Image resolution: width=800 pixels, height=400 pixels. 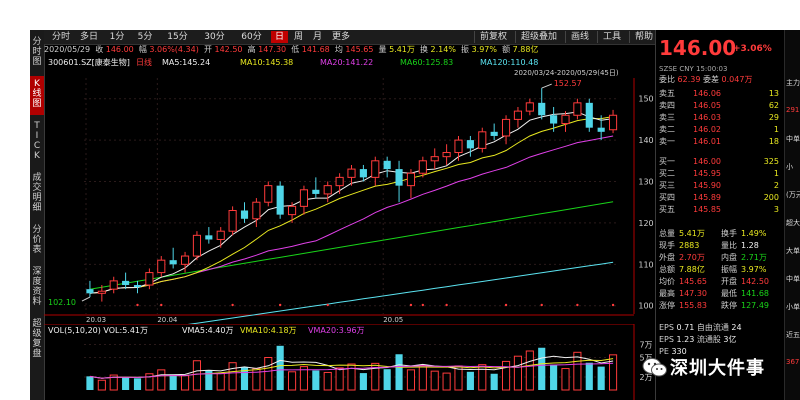 I want to click on y-tick-140: 140, so click(x=645, y=140).